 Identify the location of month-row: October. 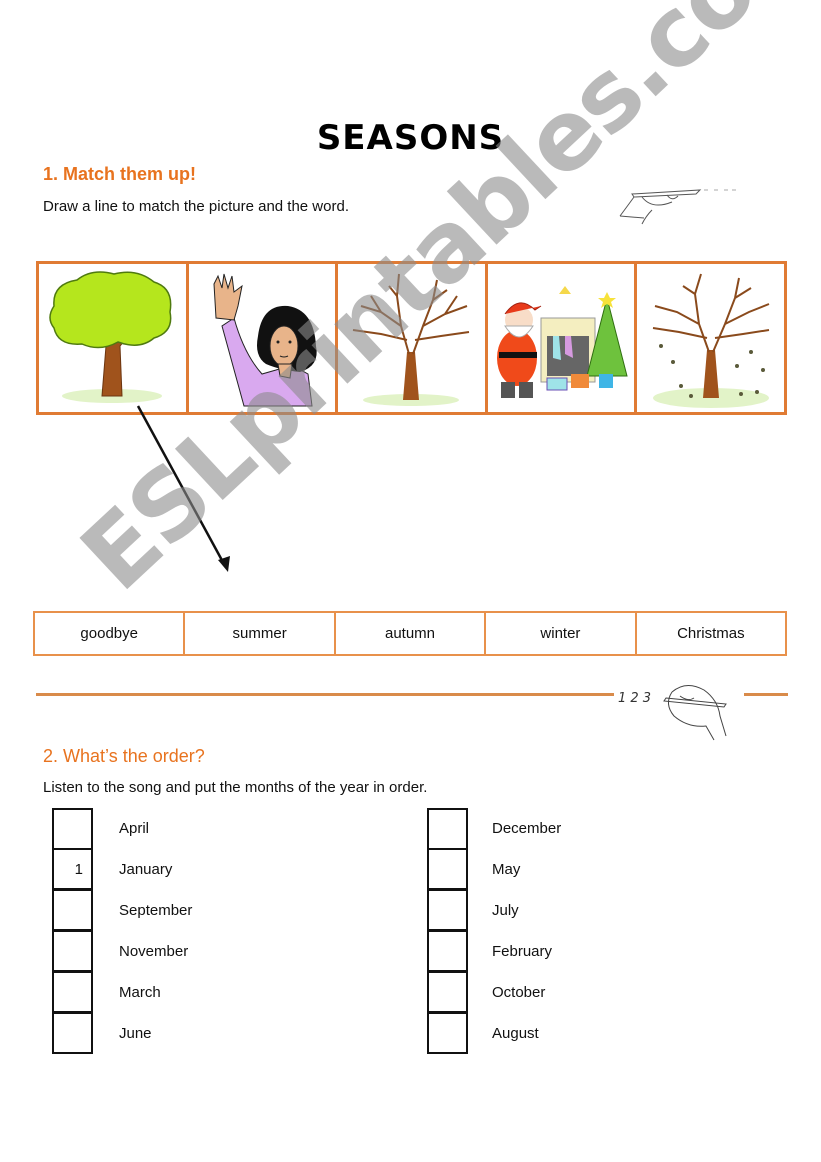
(494, 992).